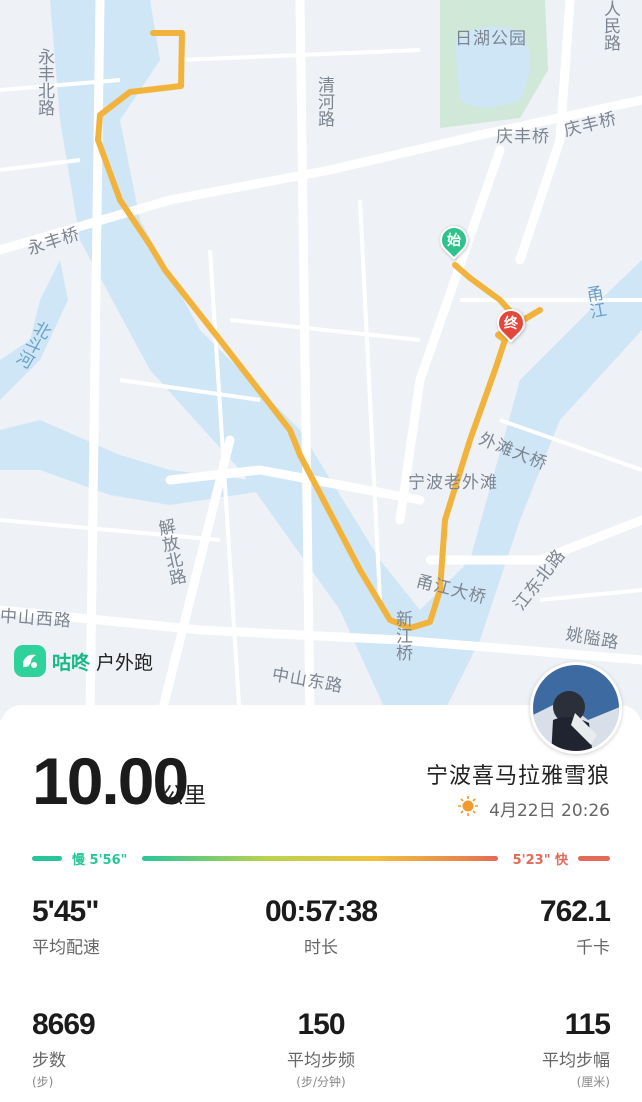 This screenshot has width=642, height=1102. Describe the element at coordinates (576, 1061) in the screenshot. I see `stat-label: 平均步幅` at that location.